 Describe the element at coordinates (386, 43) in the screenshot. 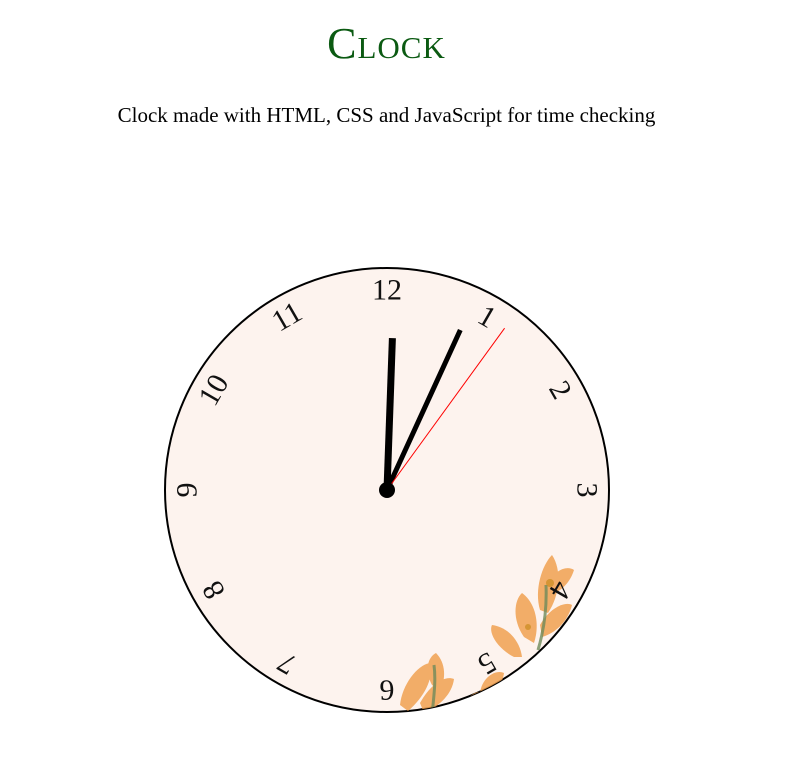

I see `page-title: Clock` at that location.